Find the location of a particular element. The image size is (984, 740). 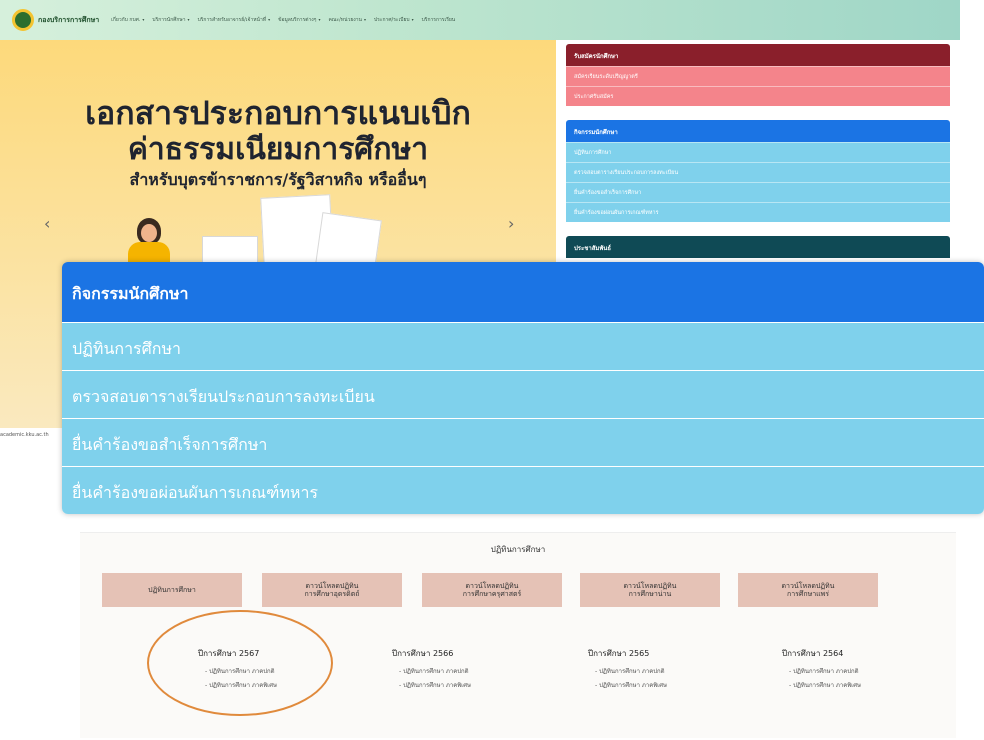

activities-link-military: ยื่นคำร้องขอผ่อนผันการเกณฑ์ทหาร is located at coordinates (758, 212).